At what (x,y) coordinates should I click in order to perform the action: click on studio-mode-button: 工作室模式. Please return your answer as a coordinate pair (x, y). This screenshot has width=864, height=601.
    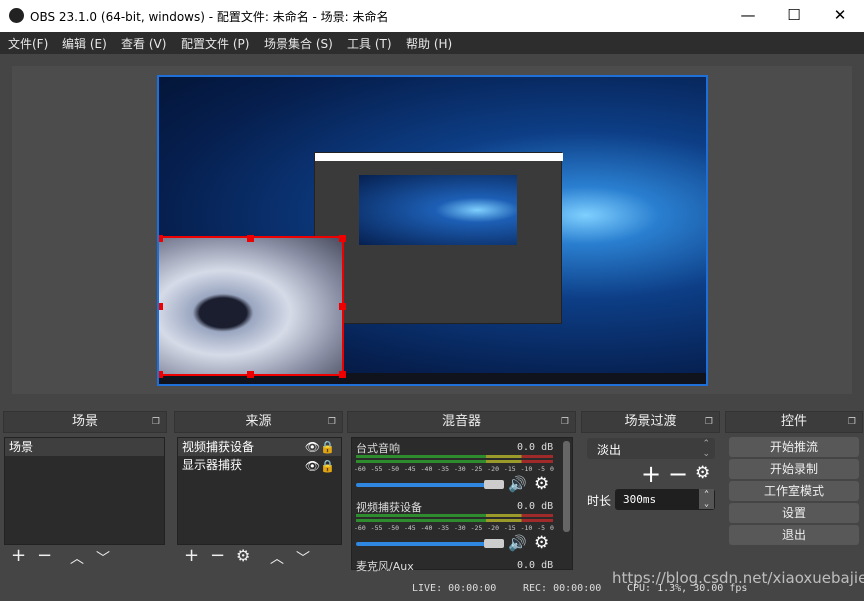
    Looking at the image, I should click on (794, 491).